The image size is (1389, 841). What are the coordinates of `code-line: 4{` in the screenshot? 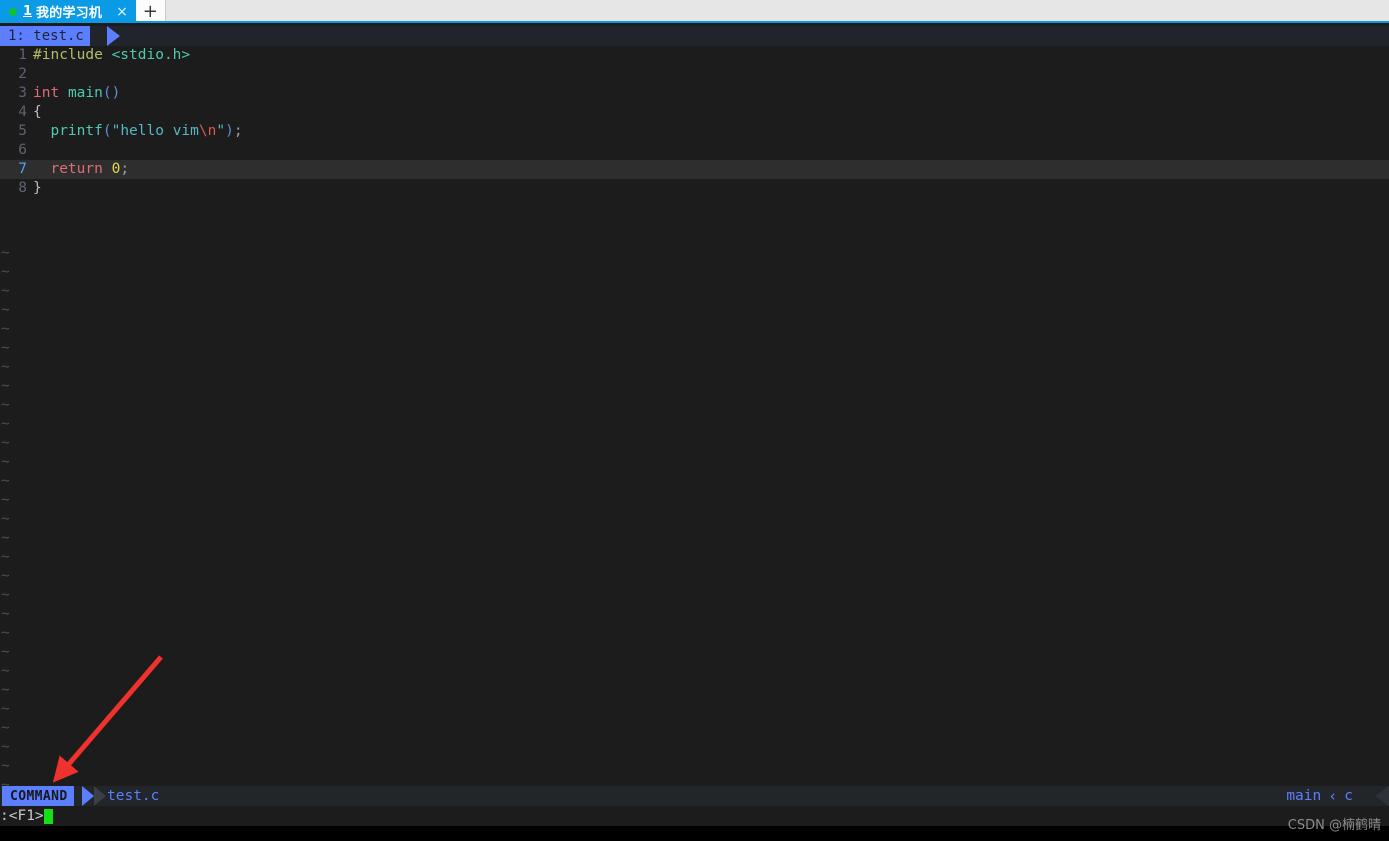 It's located at (694, 112).